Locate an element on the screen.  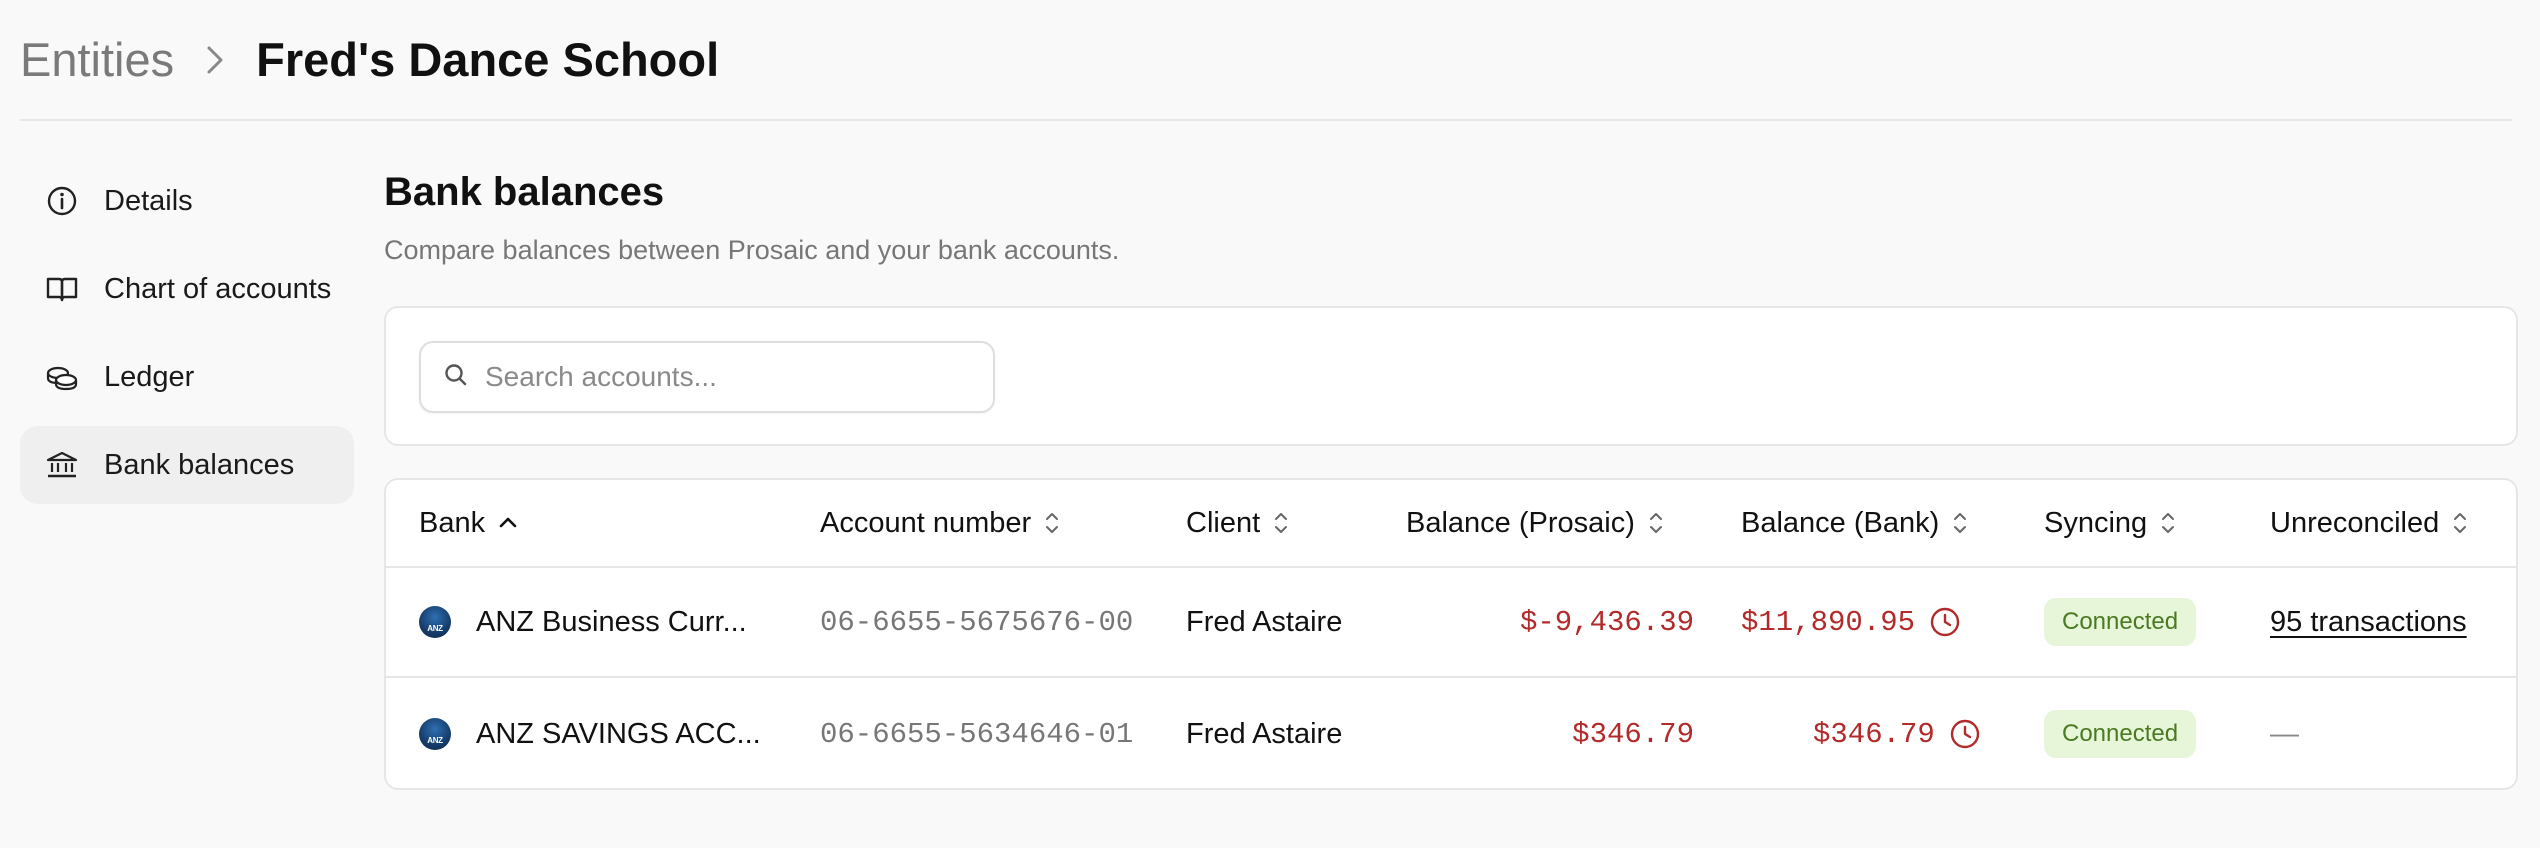
column-header-balance-prosaic: Balance (Prosaic) is located at coordinates (1535, 523).